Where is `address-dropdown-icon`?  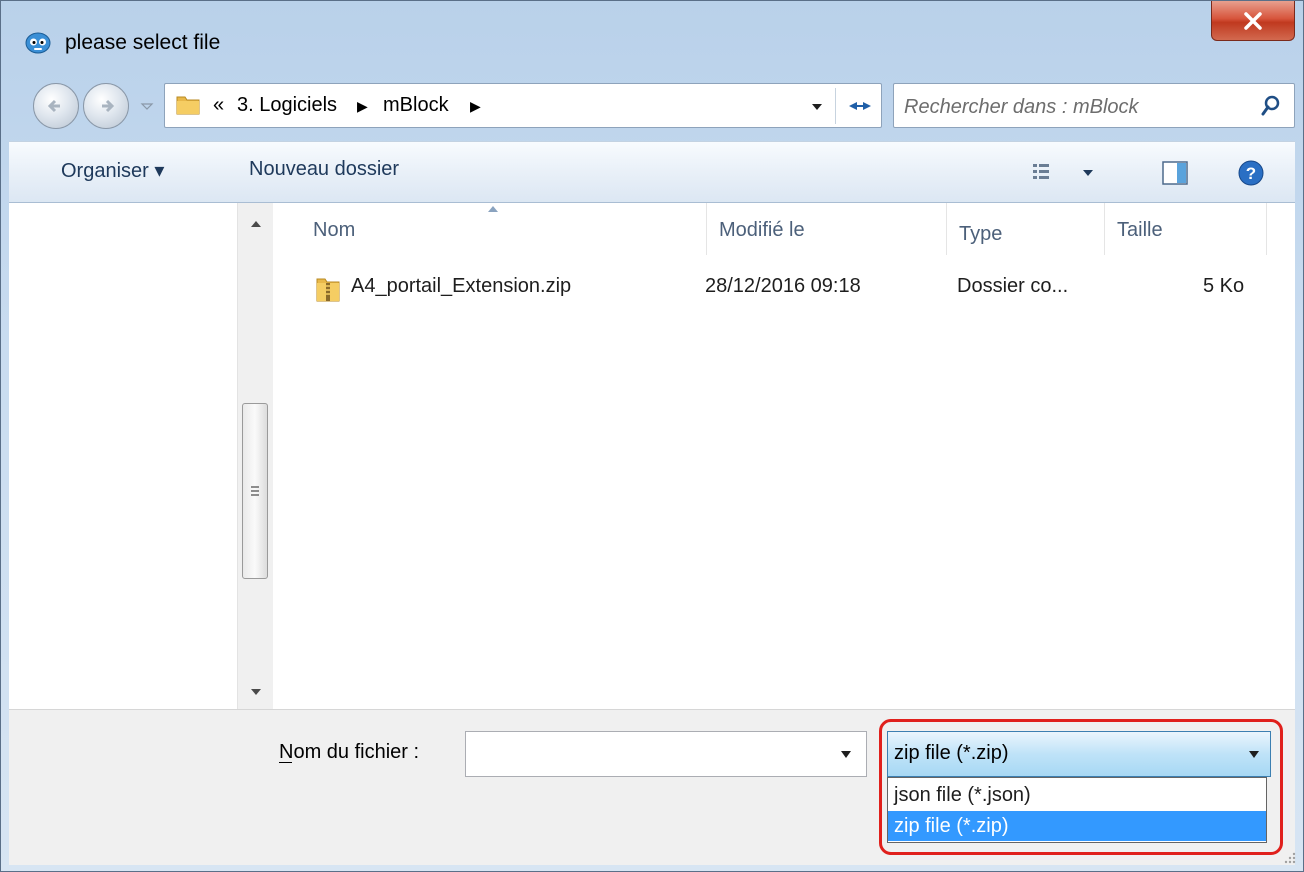
address-dropdown-icon is located at coordinates (817, 106).